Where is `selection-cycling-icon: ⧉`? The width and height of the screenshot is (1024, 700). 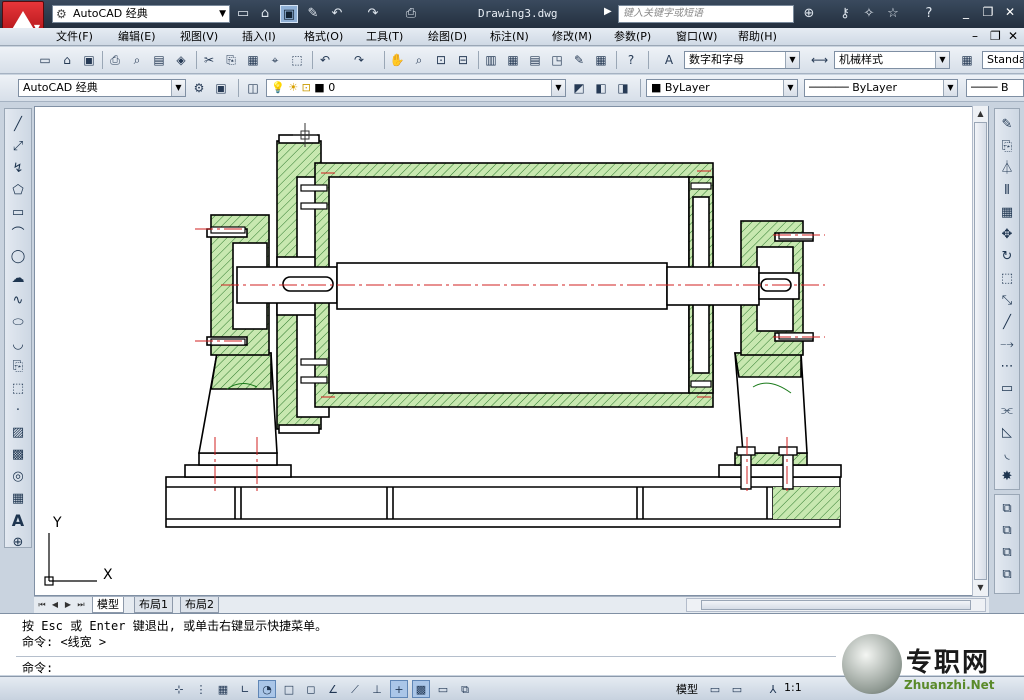
selection-cycling-icon: ⧉ is located at coordinates (465, 689).